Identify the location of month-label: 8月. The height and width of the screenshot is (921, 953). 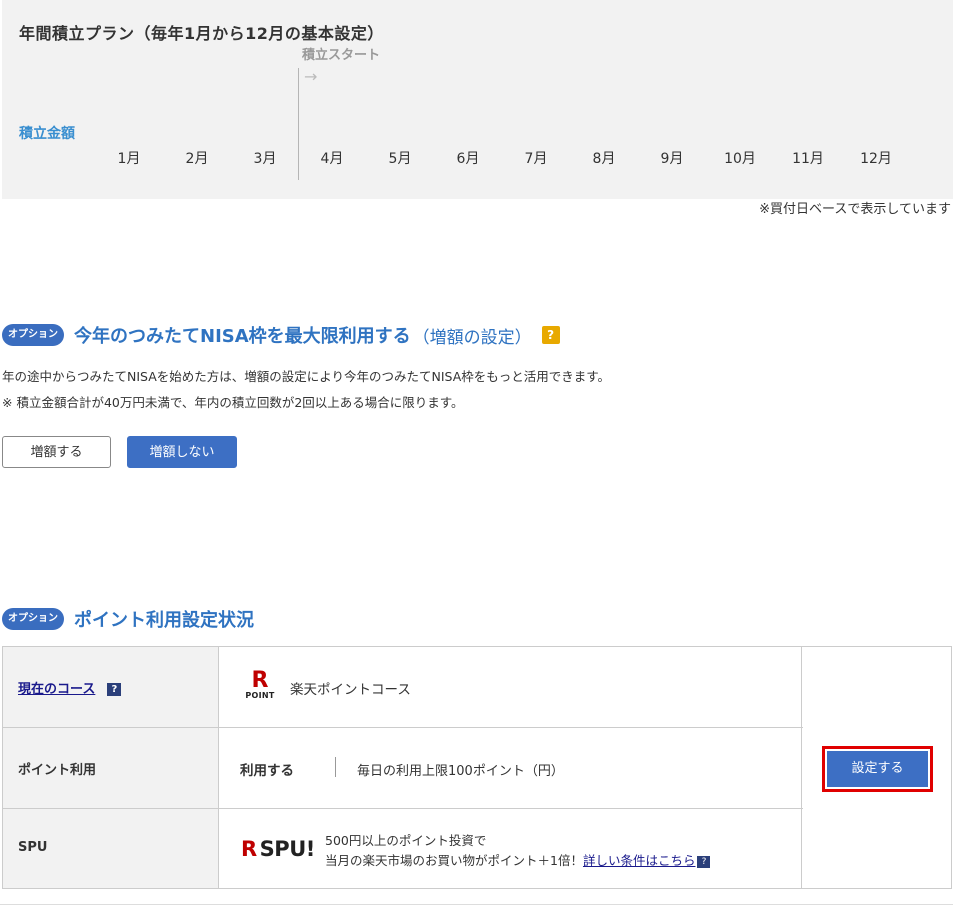
(604, 159).